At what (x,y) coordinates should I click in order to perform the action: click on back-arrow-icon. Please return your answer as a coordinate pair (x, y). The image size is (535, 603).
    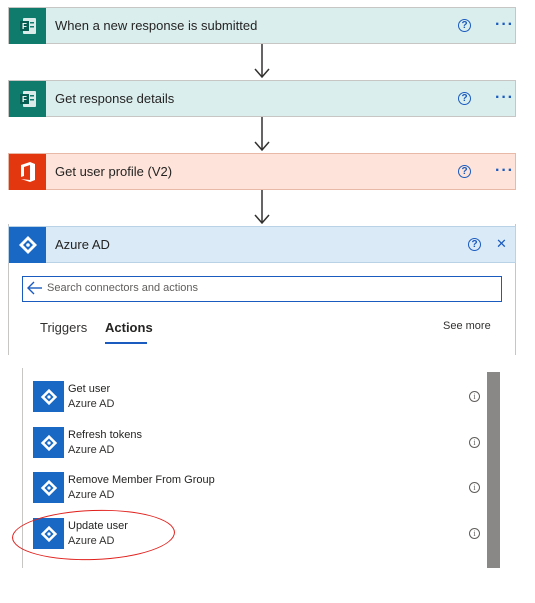
    Looking at the image, I should click on (35, 288).